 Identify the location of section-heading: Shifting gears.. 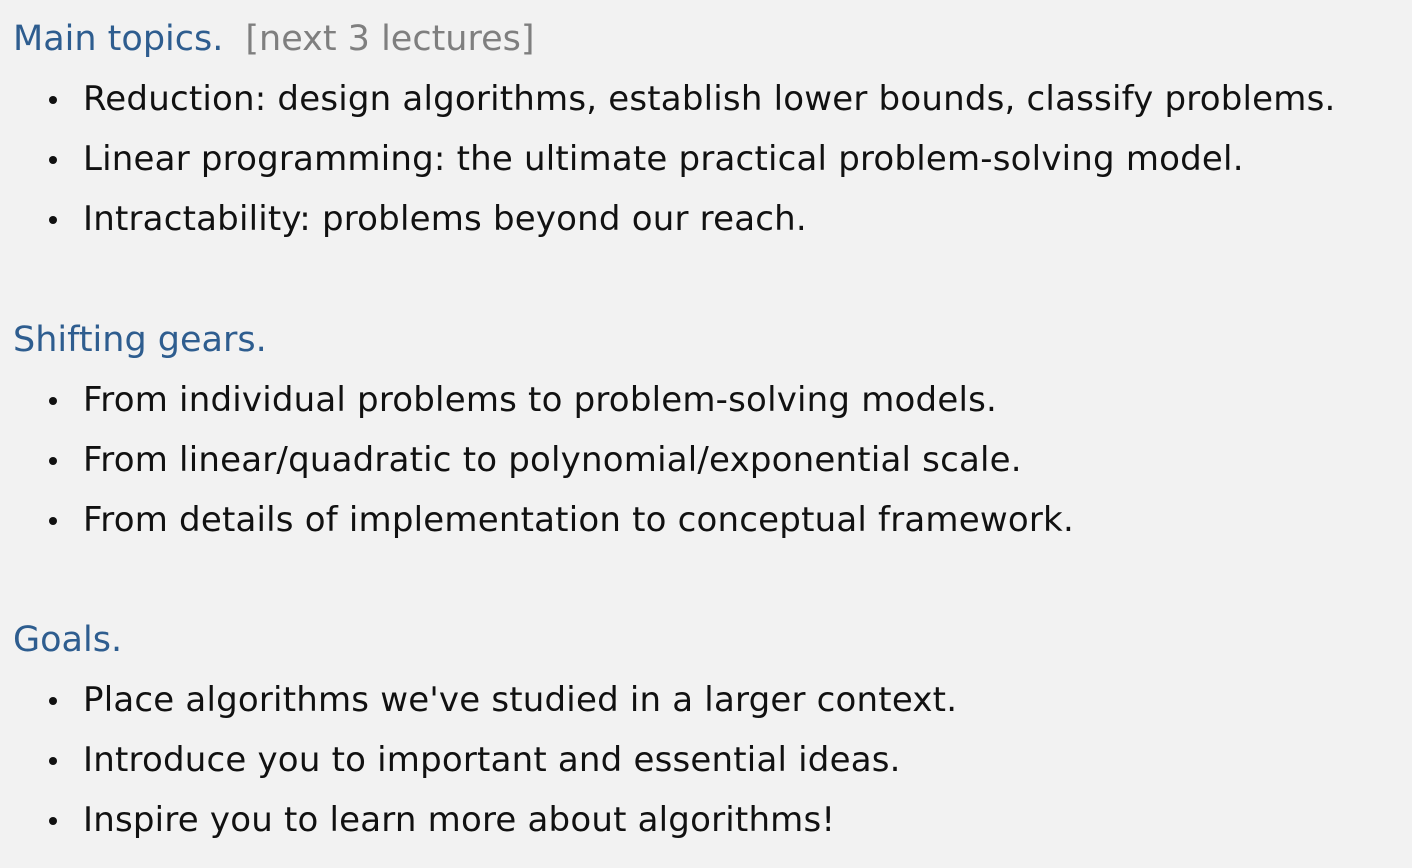
(543, 330).